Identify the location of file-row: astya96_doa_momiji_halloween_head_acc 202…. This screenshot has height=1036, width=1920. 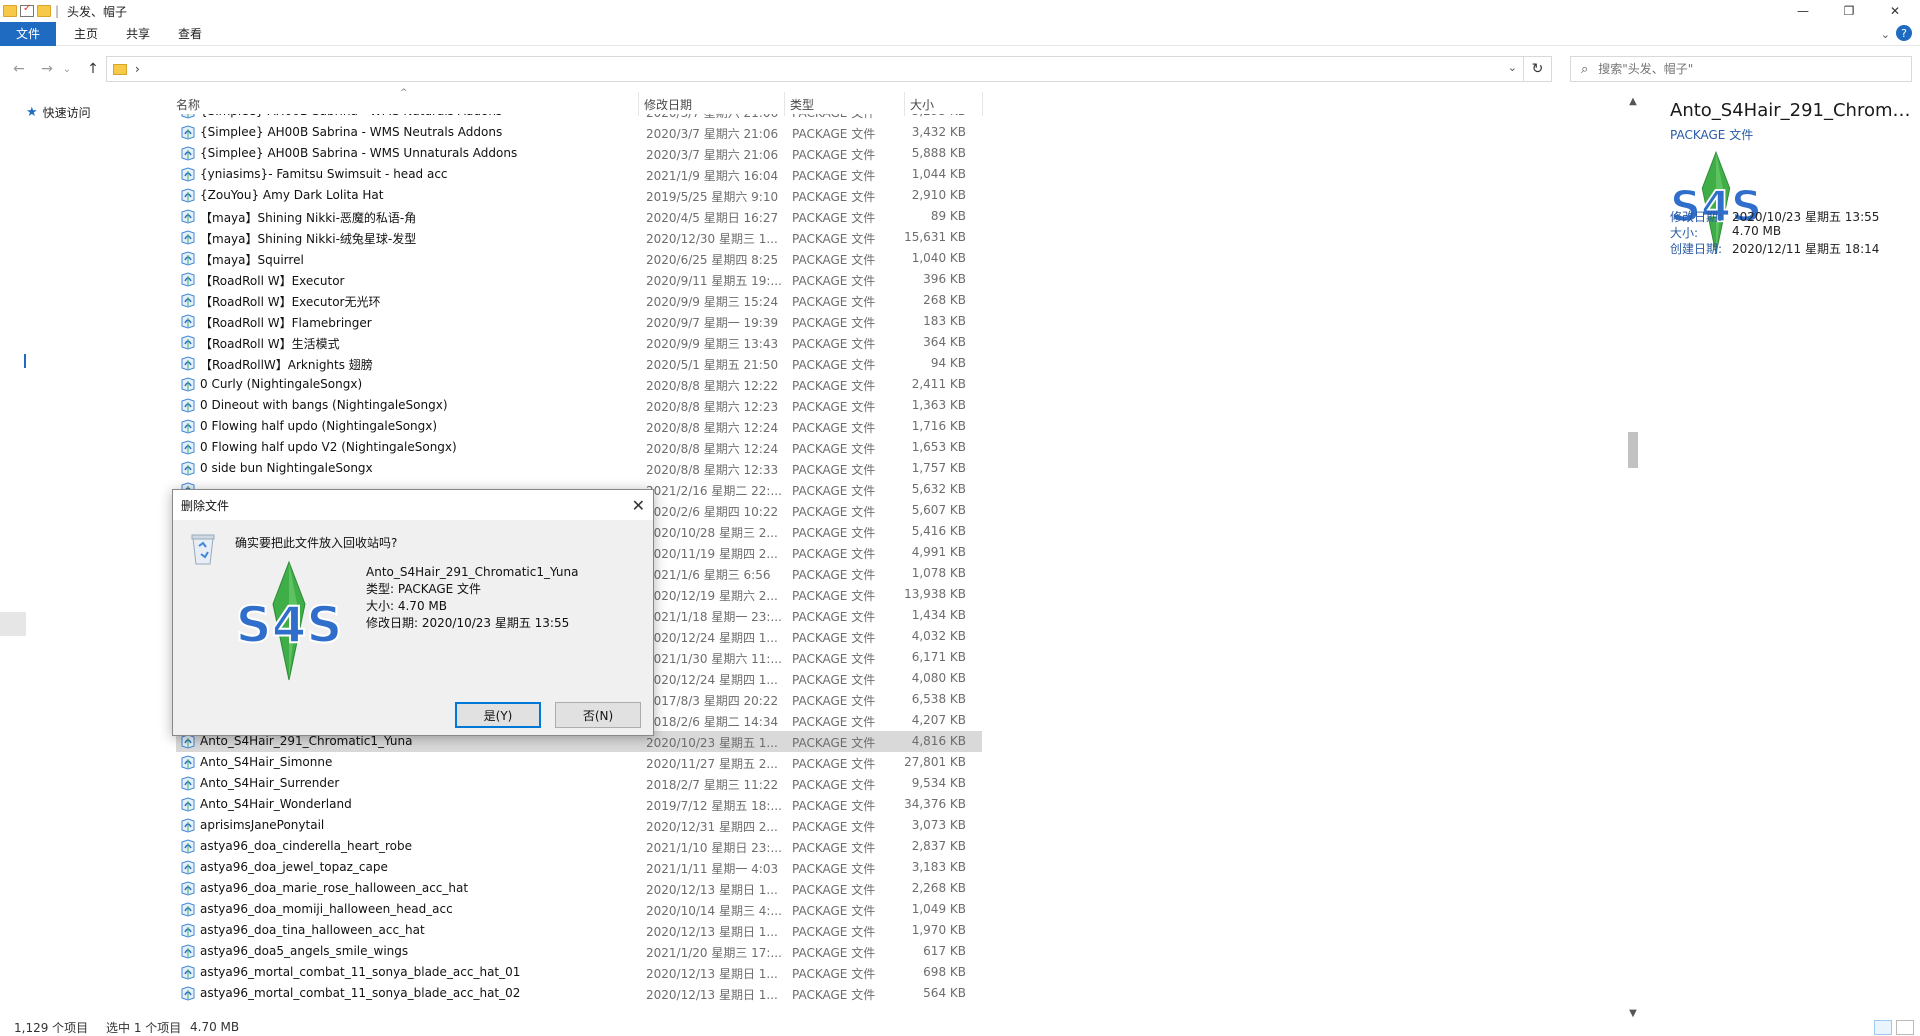
(579, 909).